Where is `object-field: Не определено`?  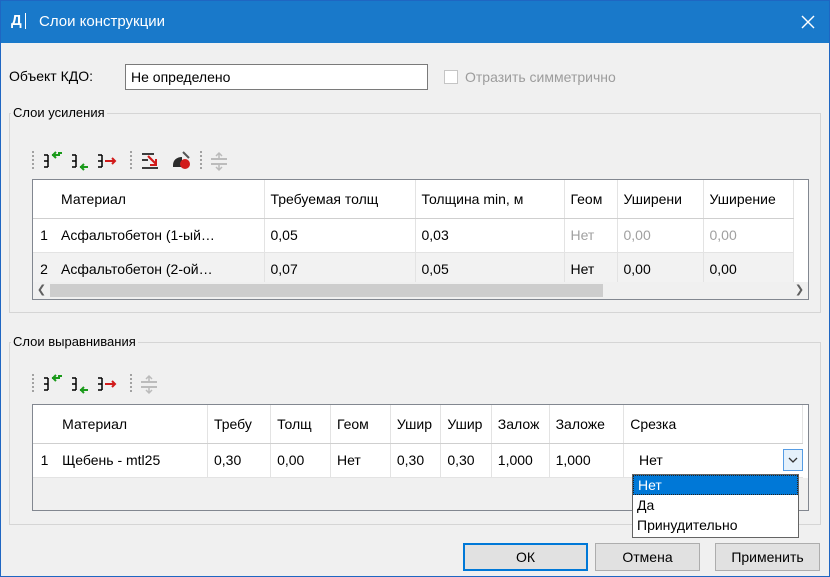 object-field: Не определено is located at coordinates (276, 77).